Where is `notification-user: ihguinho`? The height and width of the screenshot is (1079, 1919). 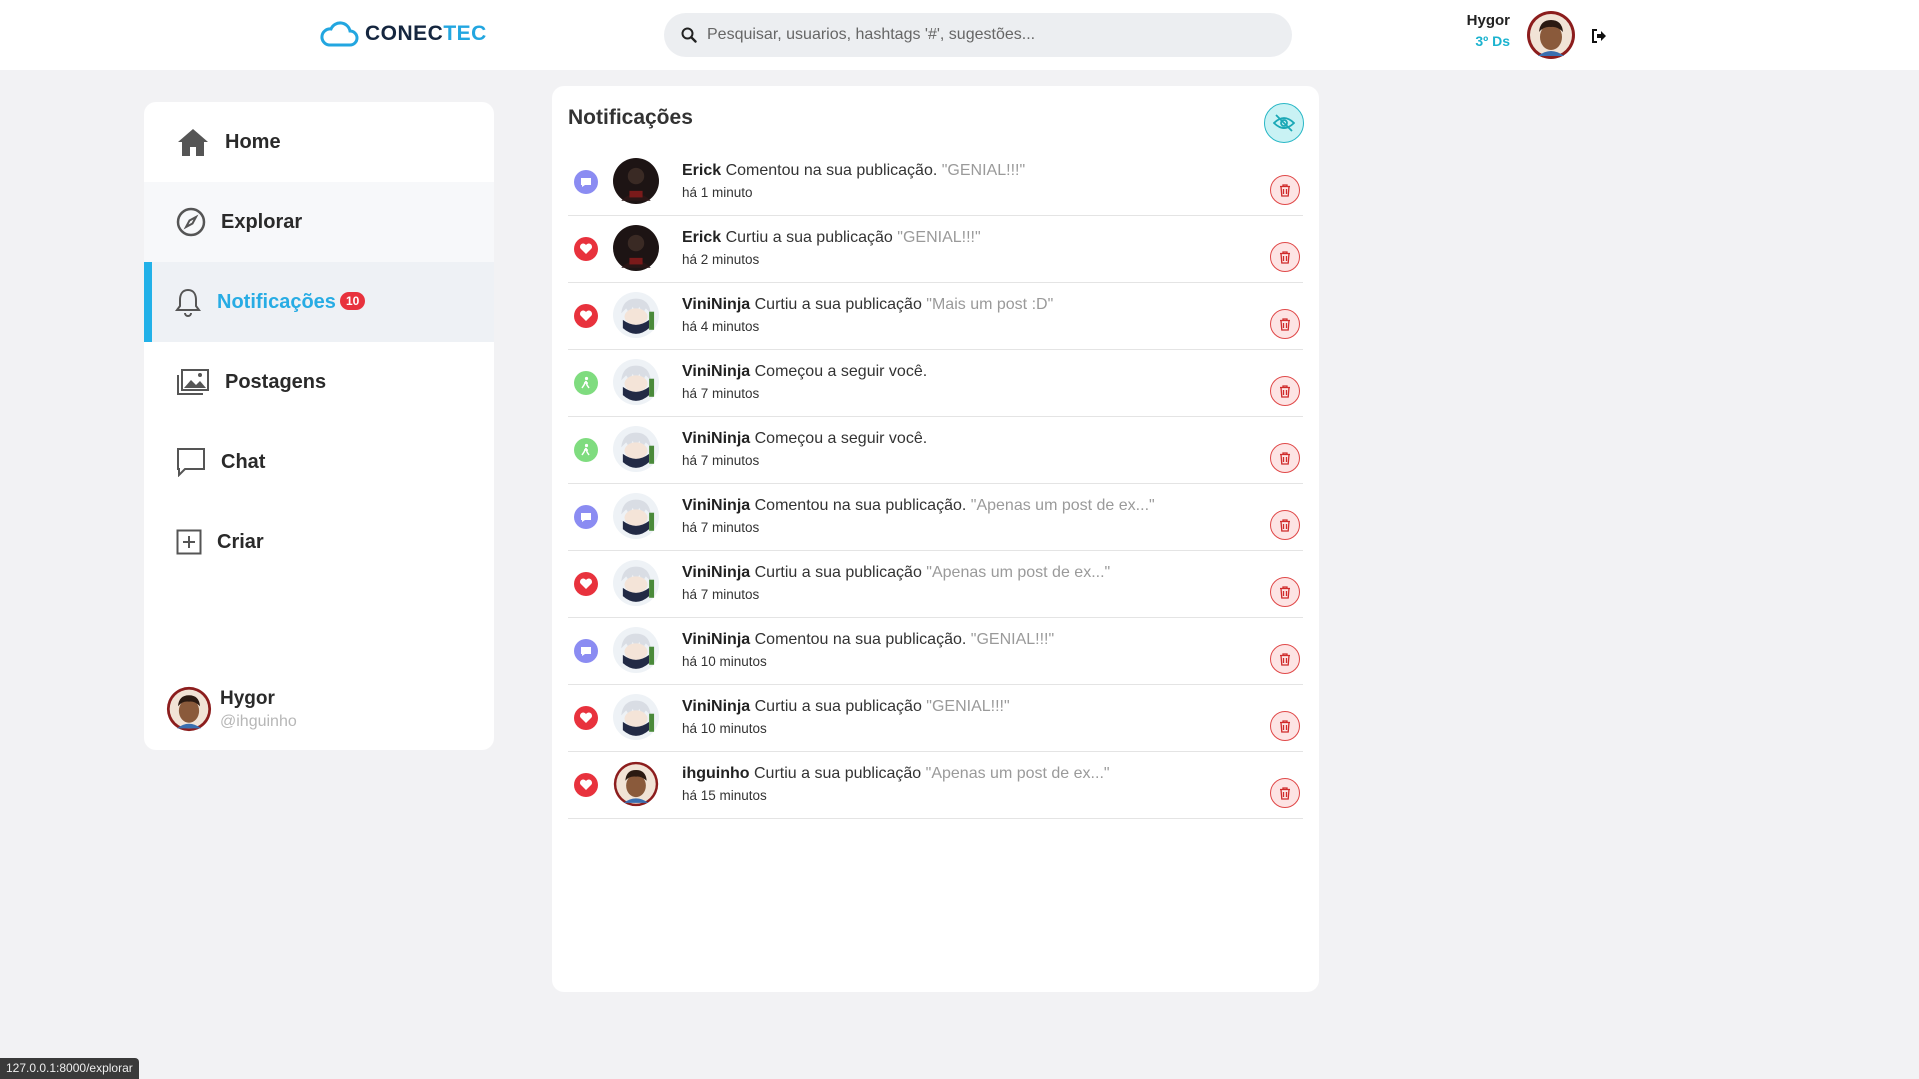
notification-user: ihguinho is located at coordinates (716, 773).